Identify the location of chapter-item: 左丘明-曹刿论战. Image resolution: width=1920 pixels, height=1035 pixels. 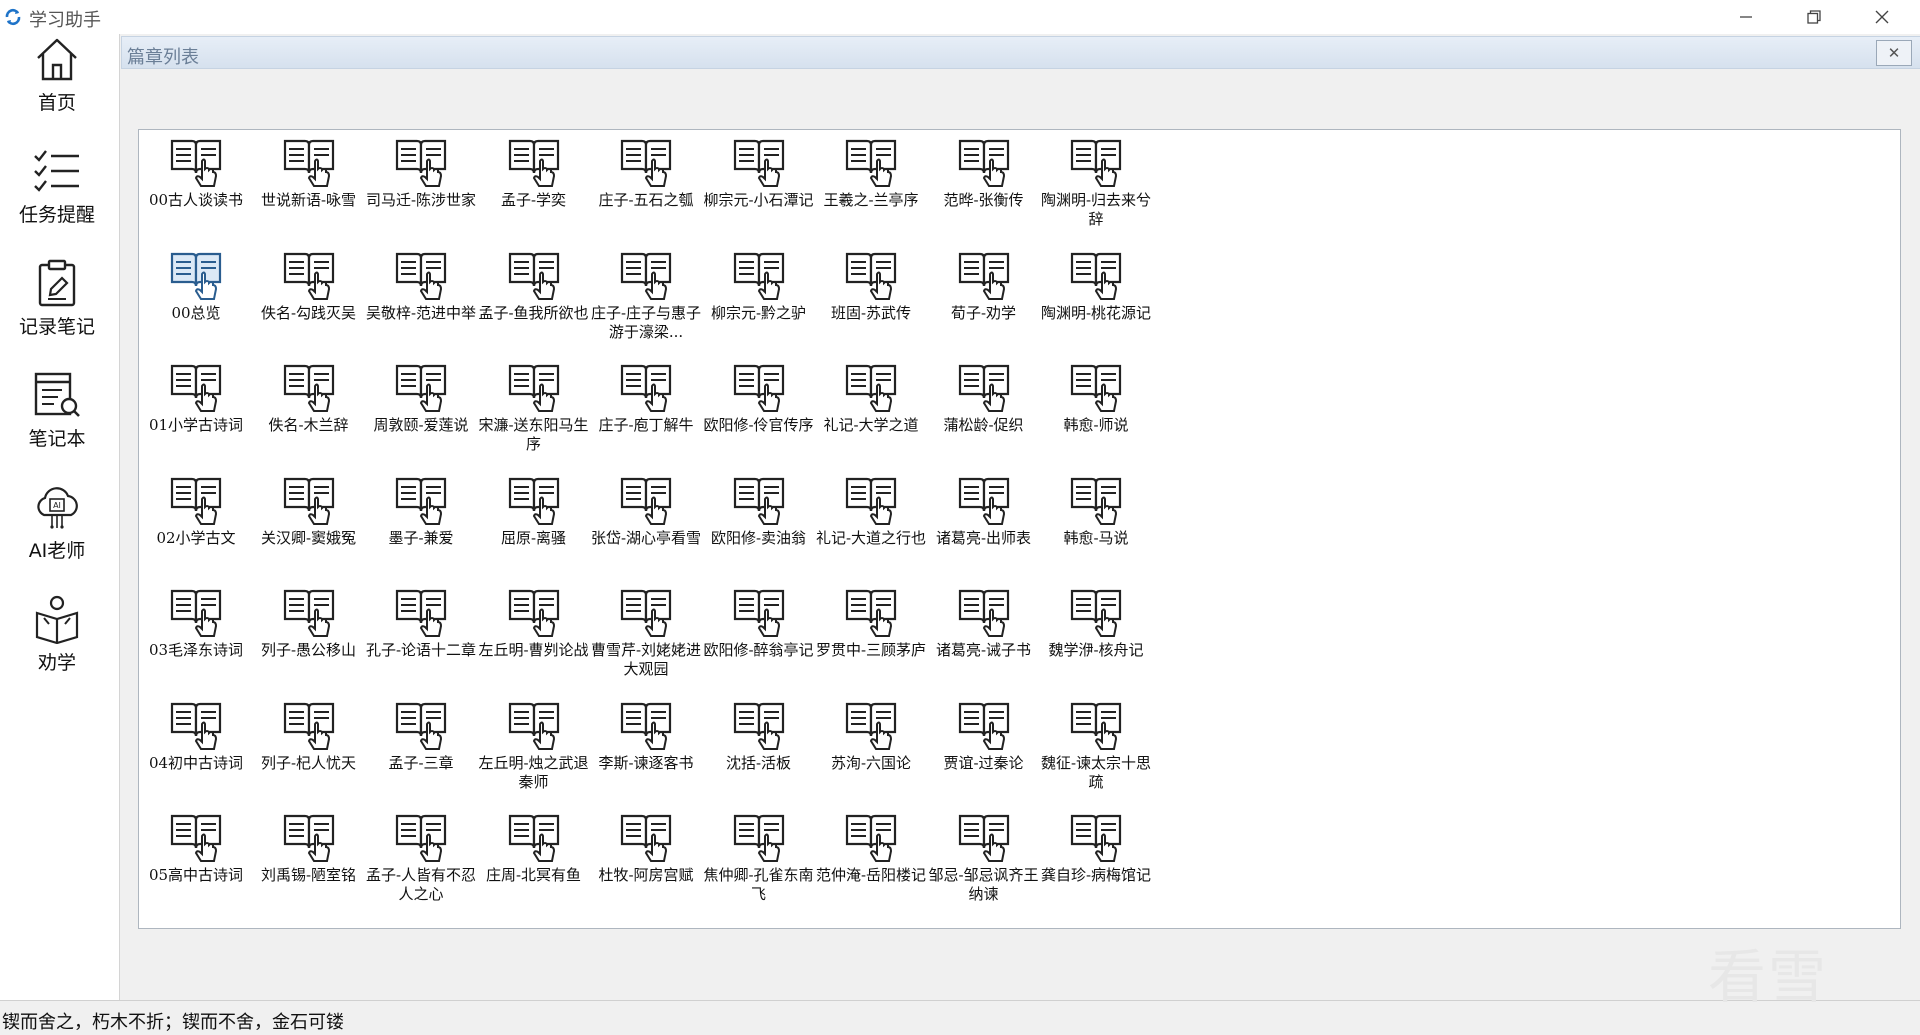
(534, 639).